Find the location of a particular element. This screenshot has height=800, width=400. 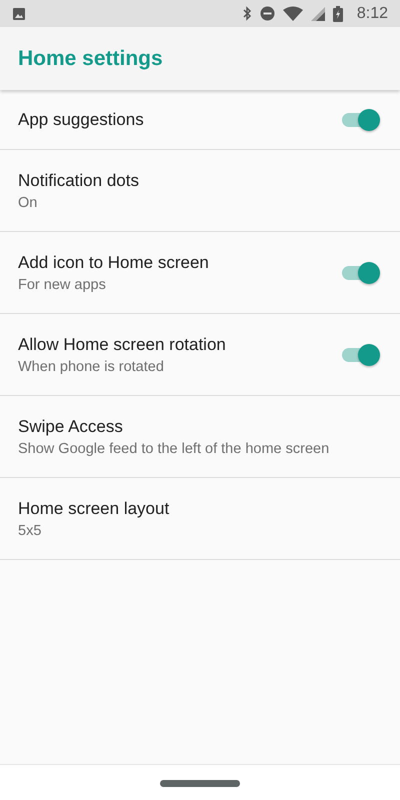

setting-title: Notification dots is located at coordinates (79, 180).